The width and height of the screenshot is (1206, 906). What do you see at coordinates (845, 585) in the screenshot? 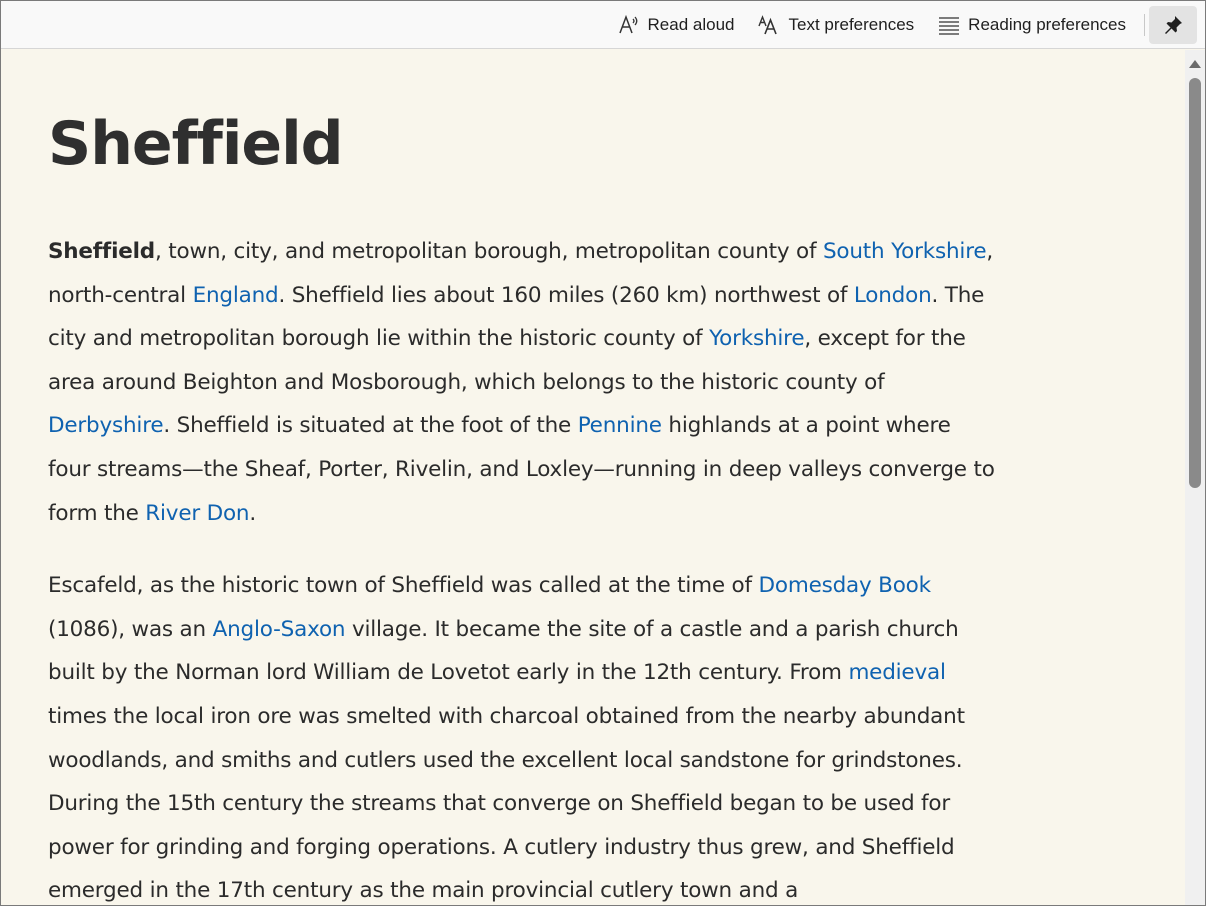
I see `link-domesday-book: Domesday Book` at bounding box center [845, 585].